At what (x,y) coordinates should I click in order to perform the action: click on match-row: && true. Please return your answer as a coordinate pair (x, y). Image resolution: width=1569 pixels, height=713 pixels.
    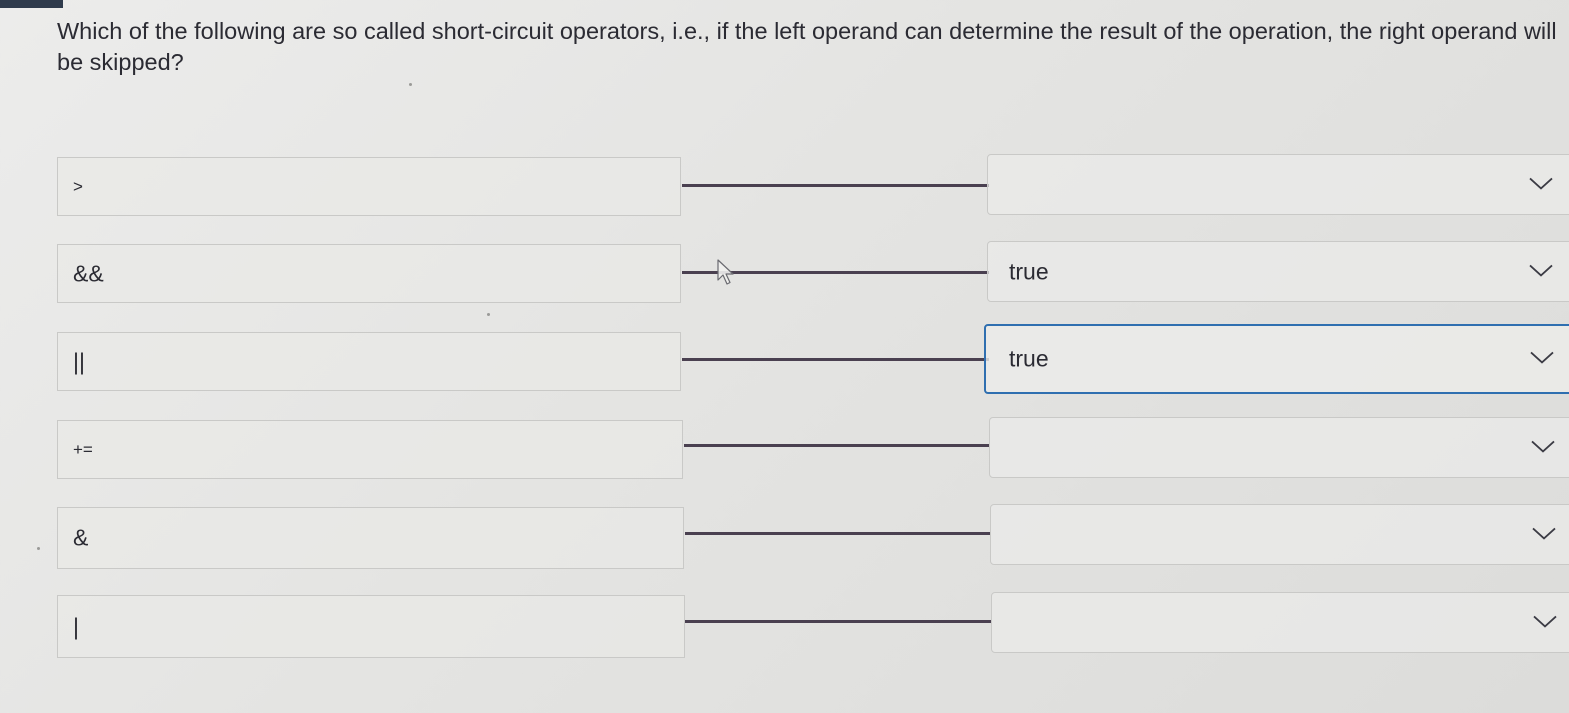
    Looking at the image, I should click on (784, 274).